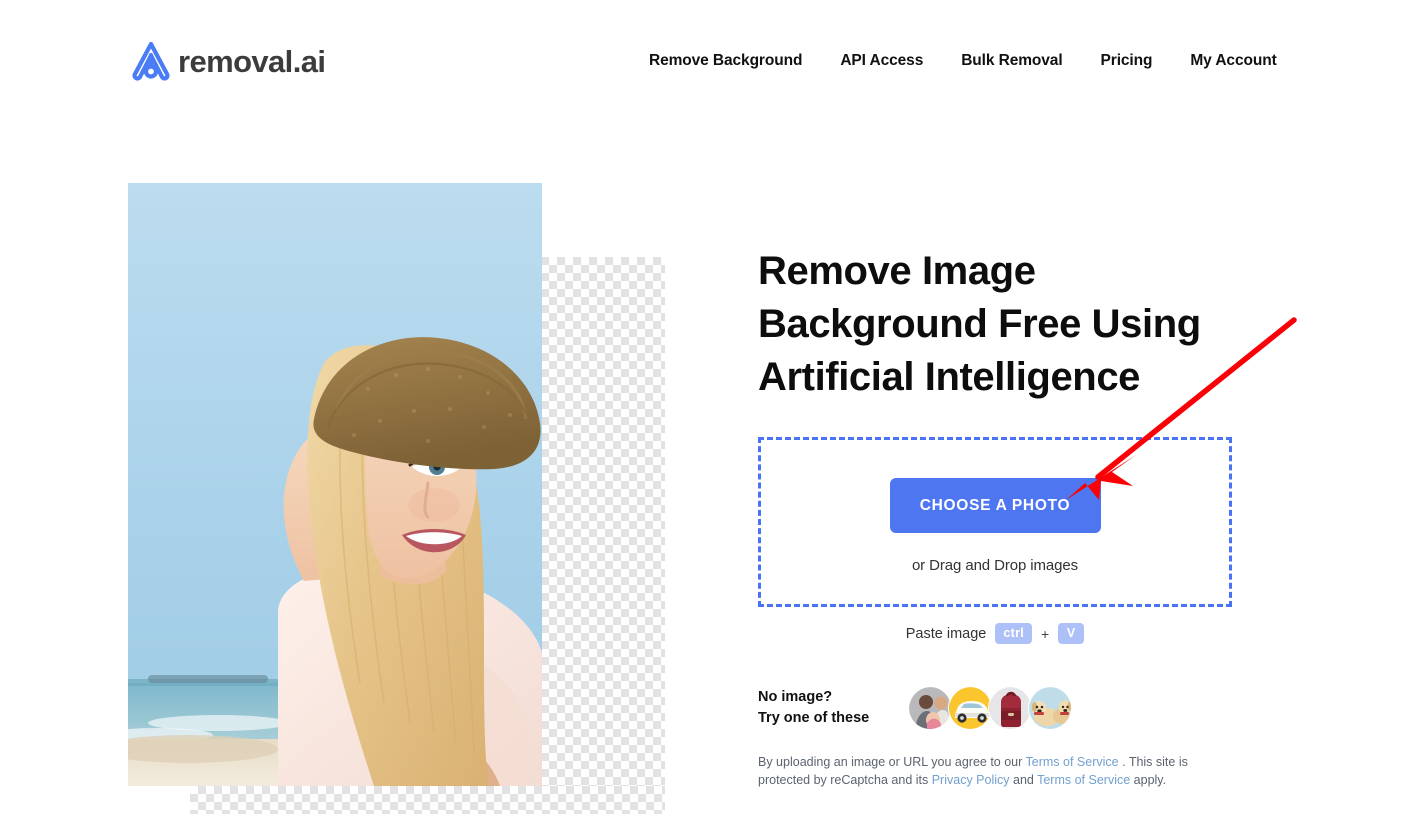 The width and height of the screenshot is (1418, 814). Describe the element at coordinates (828, 708) in the screenshot. I see `sample-images-label: No image? Try one of these` at that location.